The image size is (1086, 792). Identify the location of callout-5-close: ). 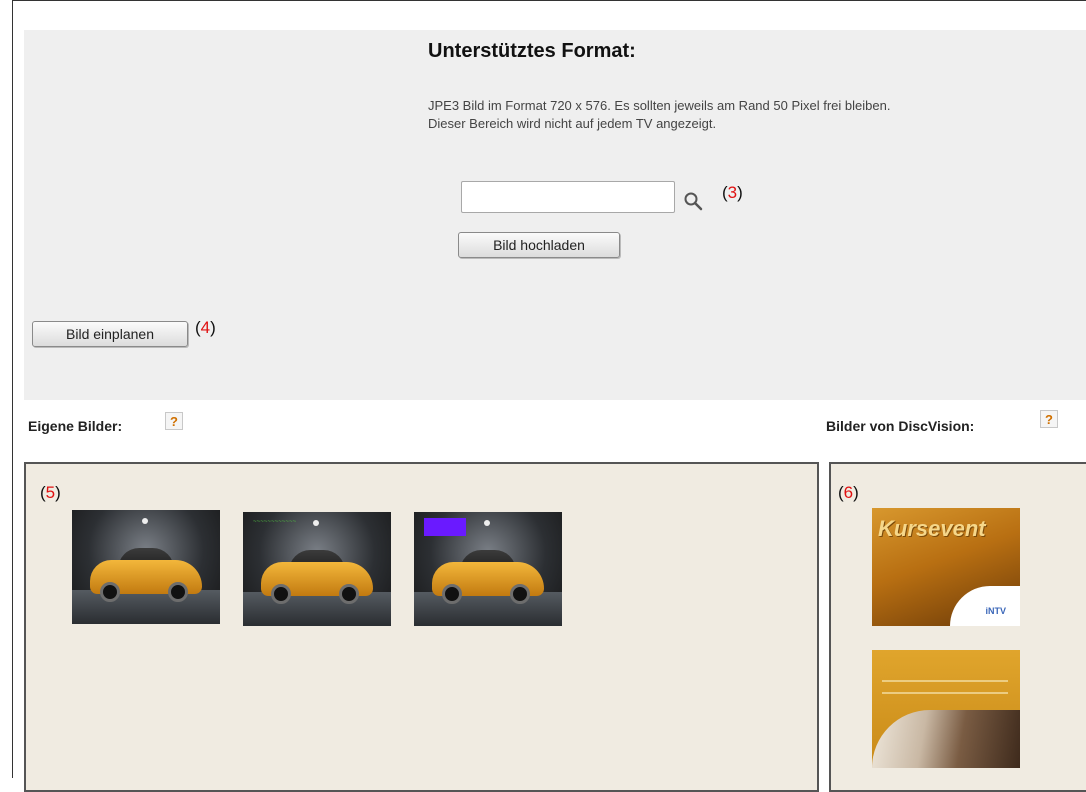
(58, 492).